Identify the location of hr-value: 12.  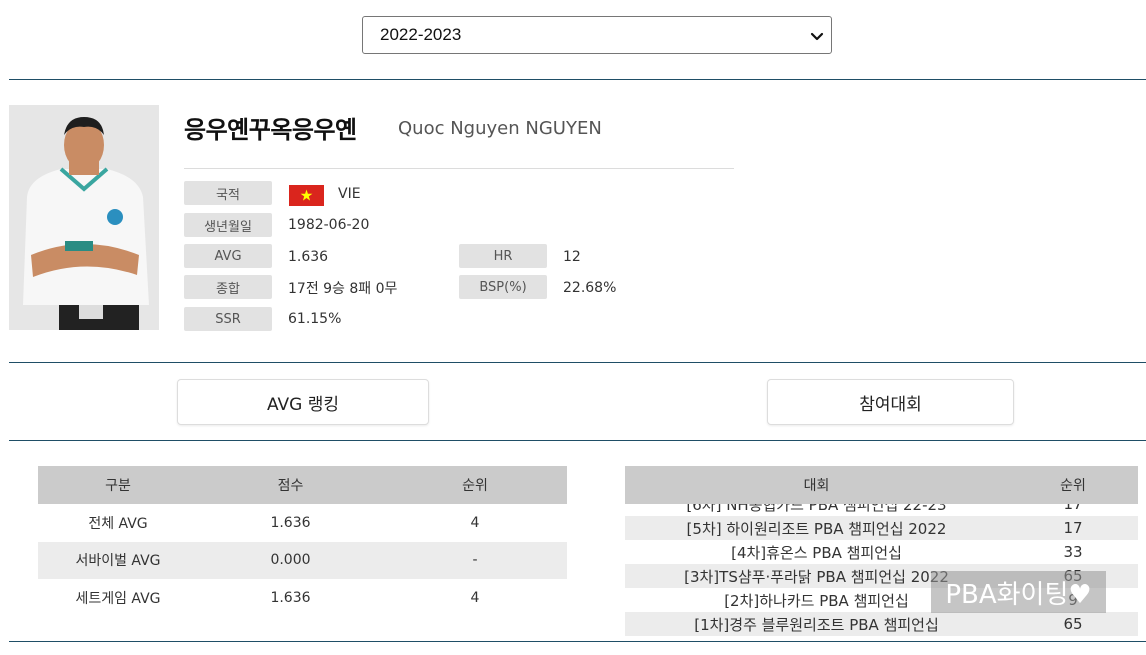
(572, 257).